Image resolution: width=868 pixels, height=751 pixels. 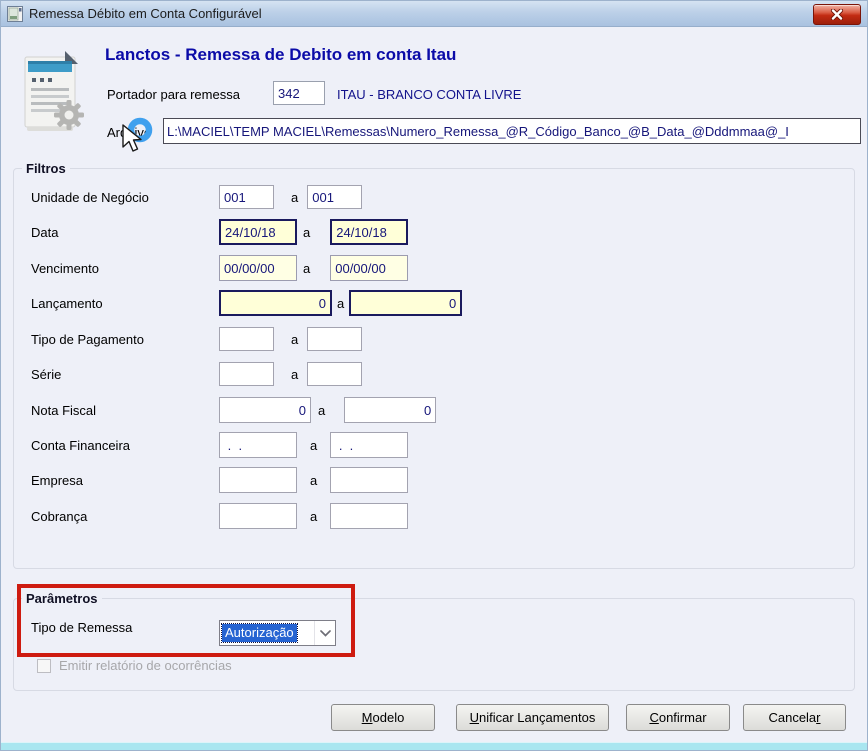 I want to click on button-mnemonic: C, so click(x=654, y=717).